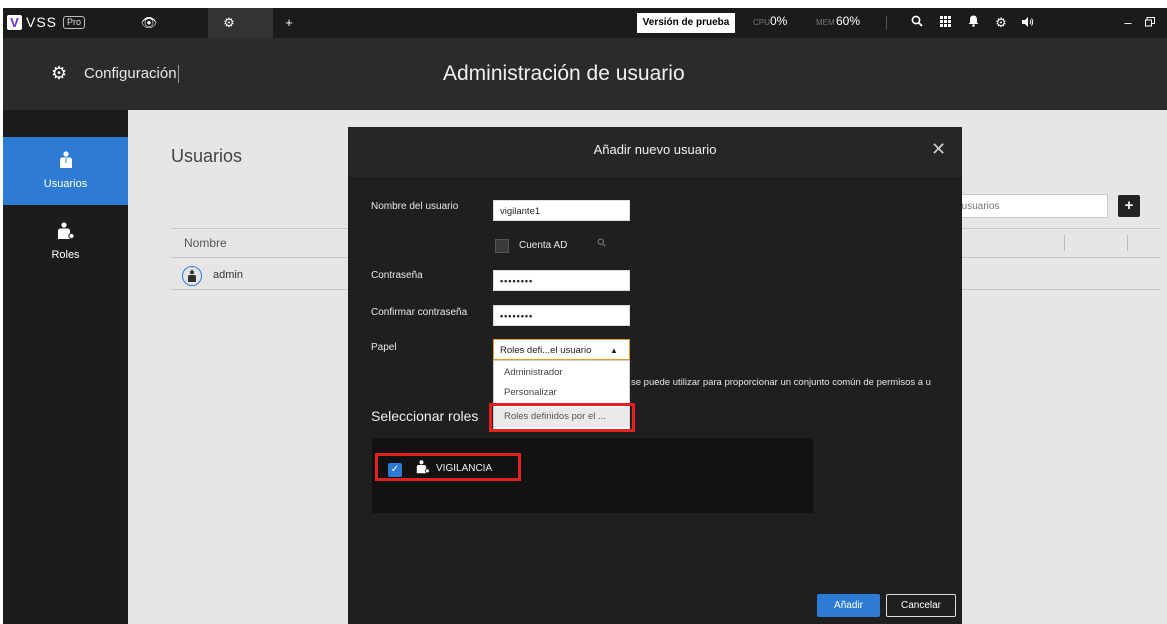  Describe the element at coordinates (1150, 23) in the screenshot. I see `window-icon` at that location.